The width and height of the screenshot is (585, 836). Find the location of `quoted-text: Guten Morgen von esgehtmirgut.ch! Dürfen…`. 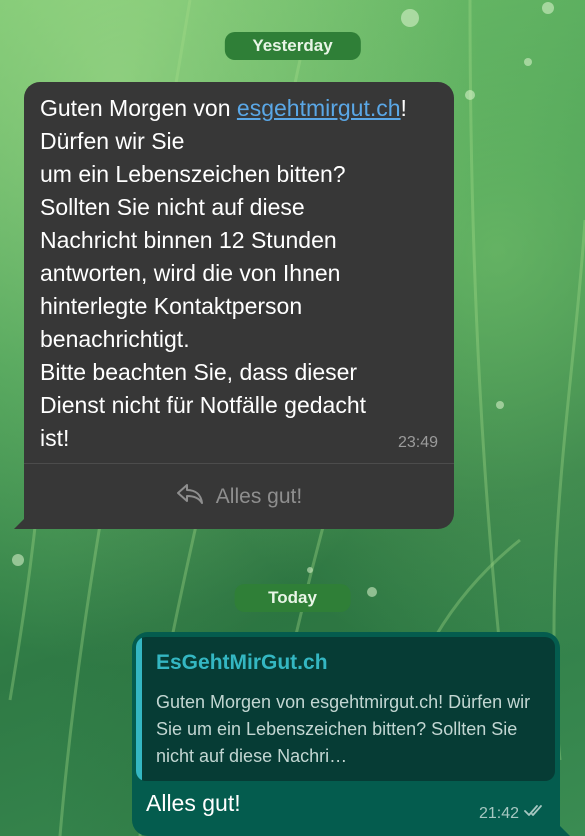

quoted-text: Guten Morgen von esgehtmirgut.ch! Dürfen… is located at coordinates (343, 729).